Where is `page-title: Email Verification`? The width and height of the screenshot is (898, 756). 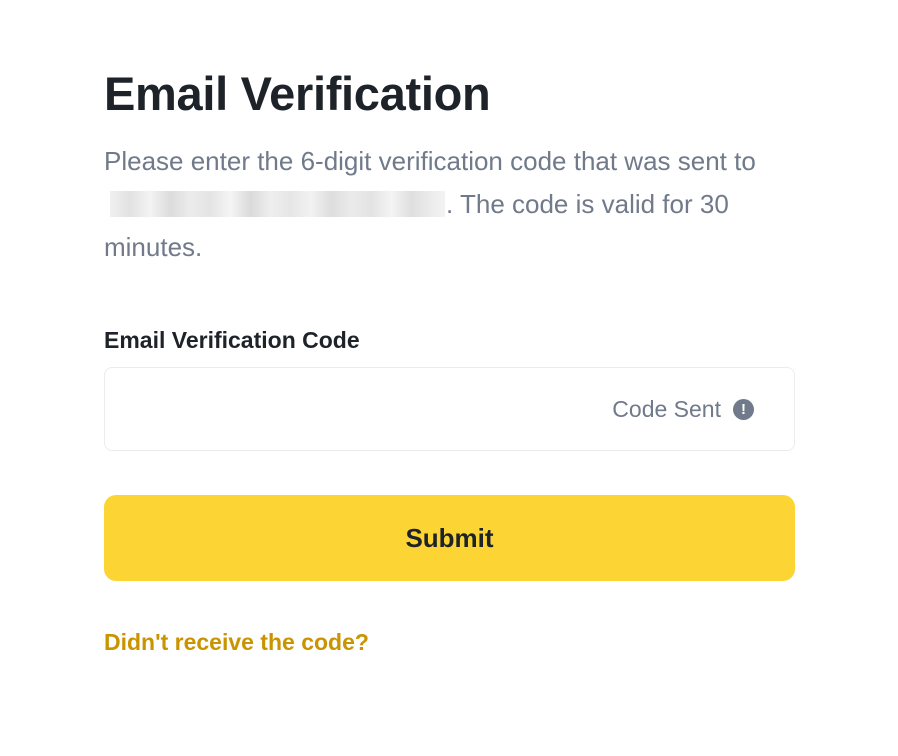
page-title: Email Verification is located at coordinates (297, 93).